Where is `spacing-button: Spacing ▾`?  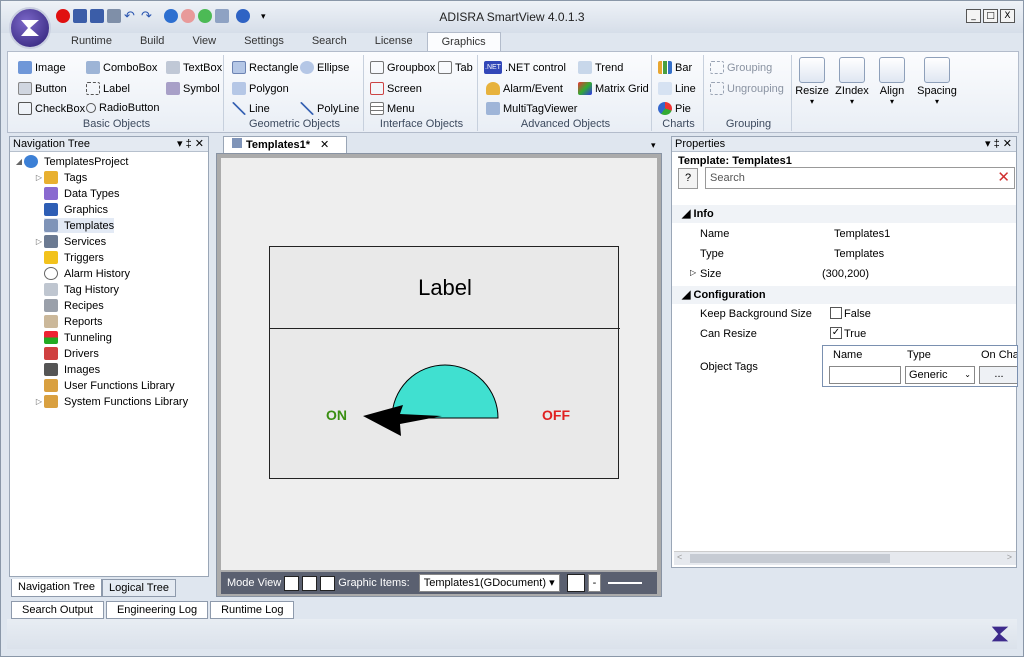
spacing-button: Spacing ▾ is located at coordinates (937, 83).